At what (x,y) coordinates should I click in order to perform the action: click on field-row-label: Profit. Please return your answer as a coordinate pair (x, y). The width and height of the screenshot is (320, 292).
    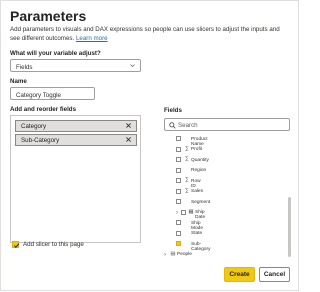
    Looking at the image, I should click on (197, 149).